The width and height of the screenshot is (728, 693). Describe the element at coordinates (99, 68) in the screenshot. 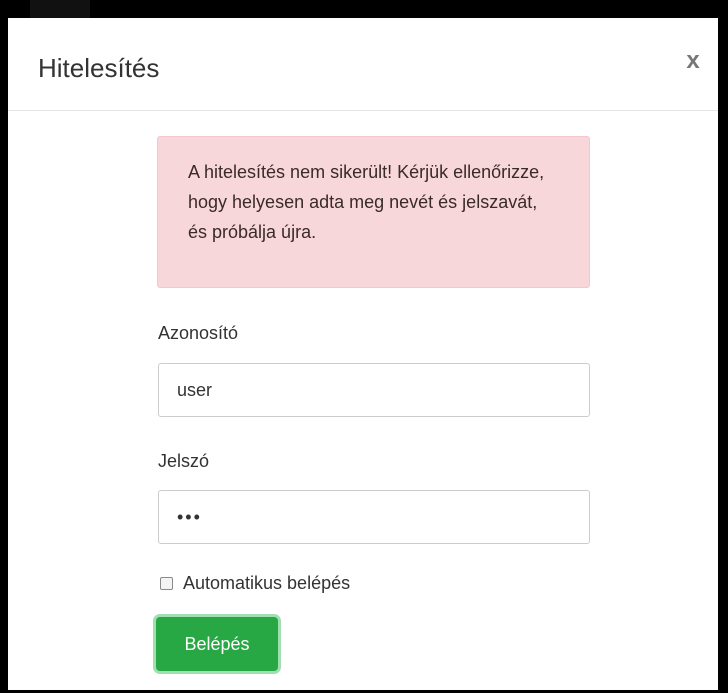

I see `dialog-title: Hitelesítés` at that location.